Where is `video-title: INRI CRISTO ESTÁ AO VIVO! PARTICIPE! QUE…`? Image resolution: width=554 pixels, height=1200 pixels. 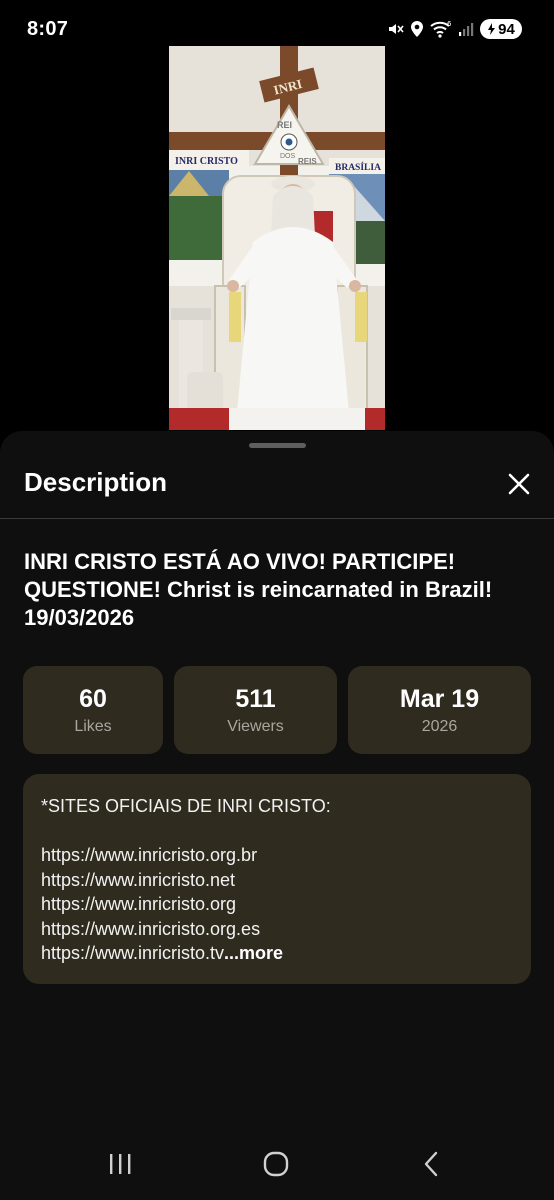
video-title: INRI CRISTO ESTÁ AO VIVO! PARTICIPE! QUE… is located at coordinates (258, 589).